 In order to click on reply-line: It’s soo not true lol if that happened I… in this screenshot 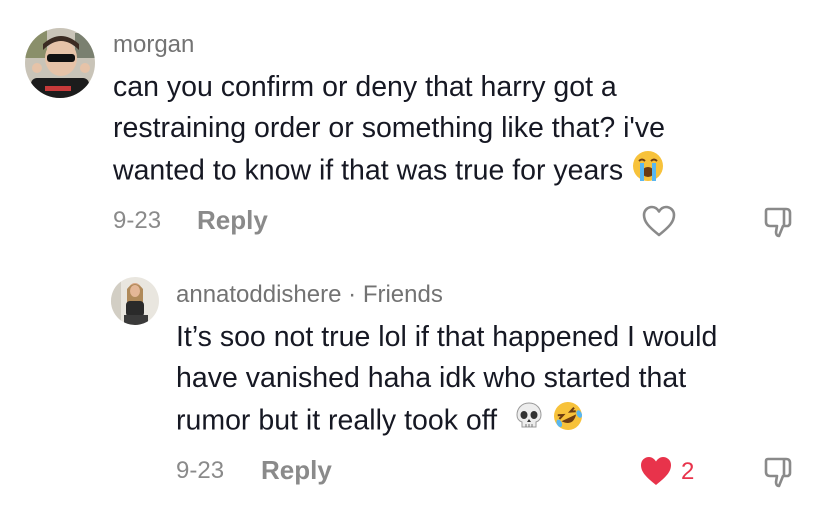, I will do `click(447, 337)`.